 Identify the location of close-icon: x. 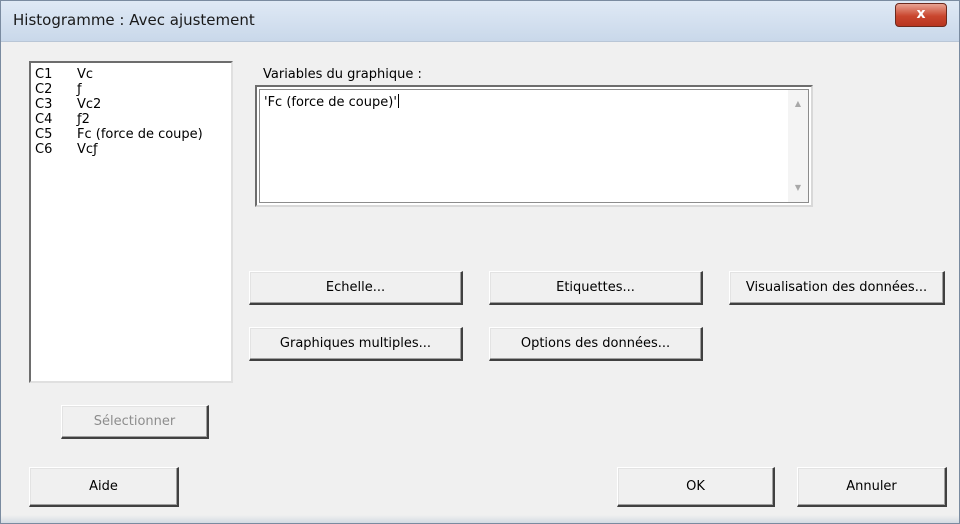
(921, 14).